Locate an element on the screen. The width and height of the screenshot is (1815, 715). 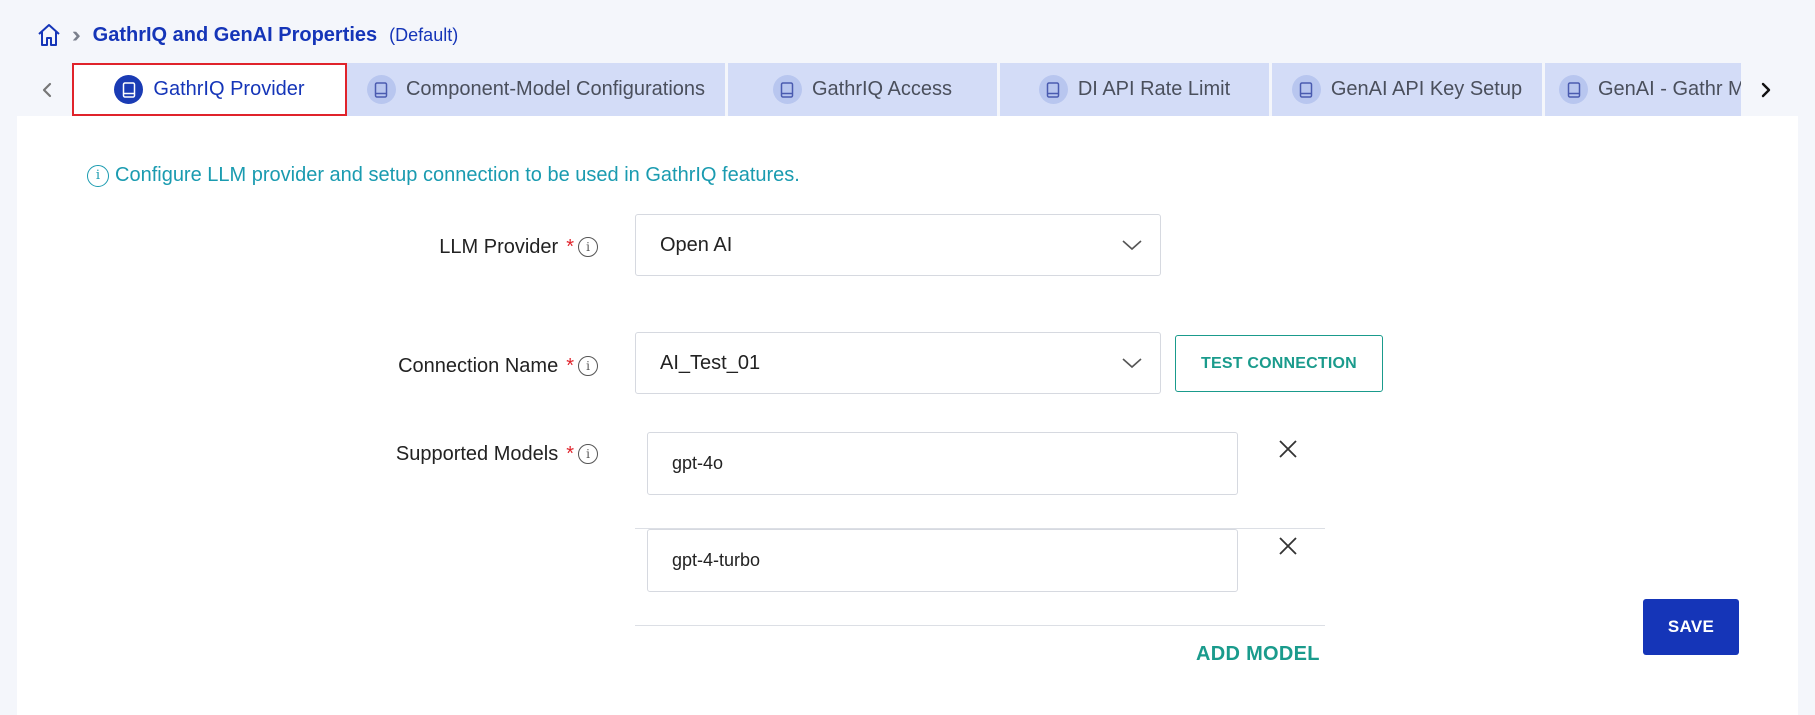
tab-di-api-rate-limit: DI API Rate Limit is located at coordinates (1136, 89).